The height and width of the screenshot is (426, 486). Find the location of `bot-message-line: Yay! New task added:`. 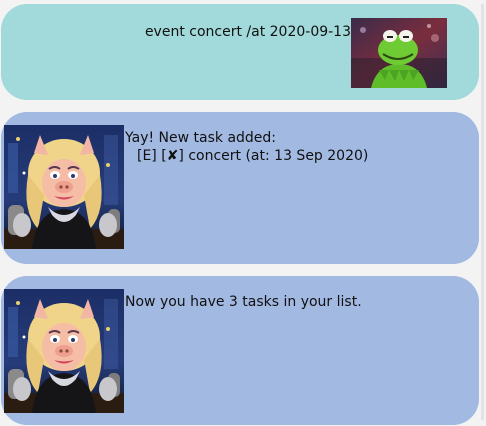

bot-message-line: Yay! New task added: is located at coordinates (201, 138).